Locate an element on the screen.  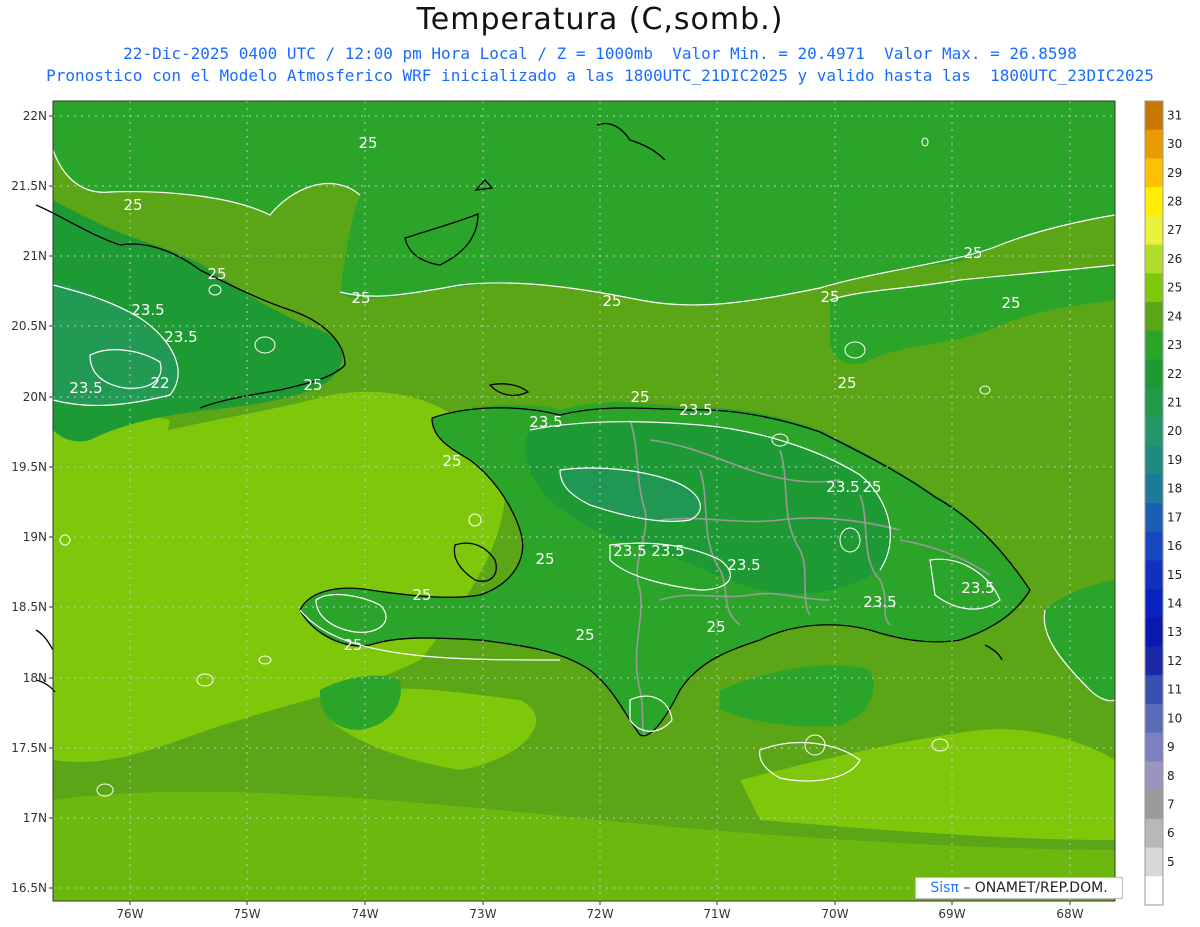
lon-tick-label: 70W is located at coordinates (834, 914).